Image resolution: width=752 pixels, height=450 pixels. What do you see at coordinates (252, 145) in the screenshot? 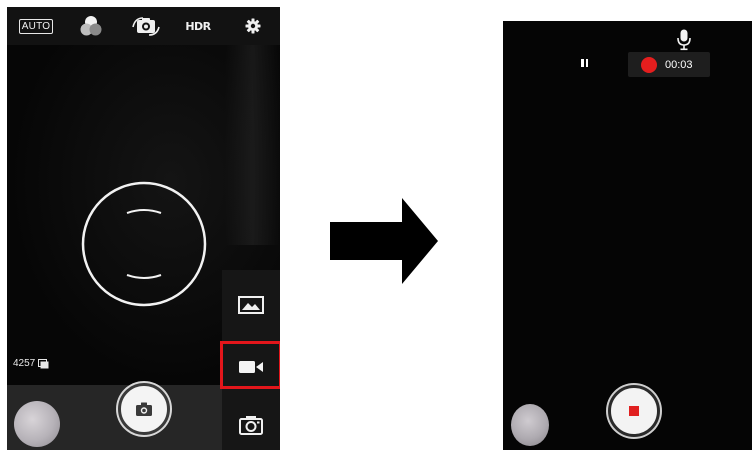
I see `viewfinder-reflection` at bounding box center [252, 145].